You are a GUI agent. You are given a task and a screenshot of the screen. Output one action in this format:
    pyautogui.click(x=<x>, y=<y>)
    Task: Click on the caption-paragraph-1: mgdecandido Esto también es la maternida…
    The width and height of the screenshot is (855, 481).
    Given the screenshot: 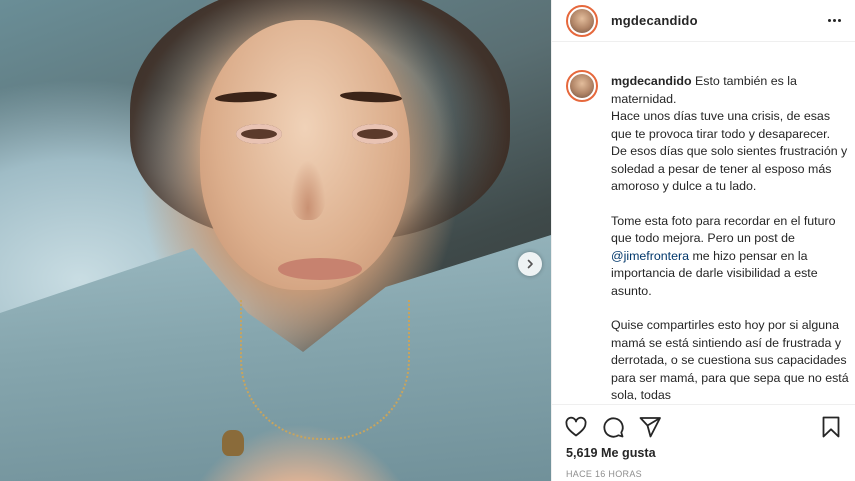 What is the action you would take?
    pyautogui.click(x=730, y=134)
    